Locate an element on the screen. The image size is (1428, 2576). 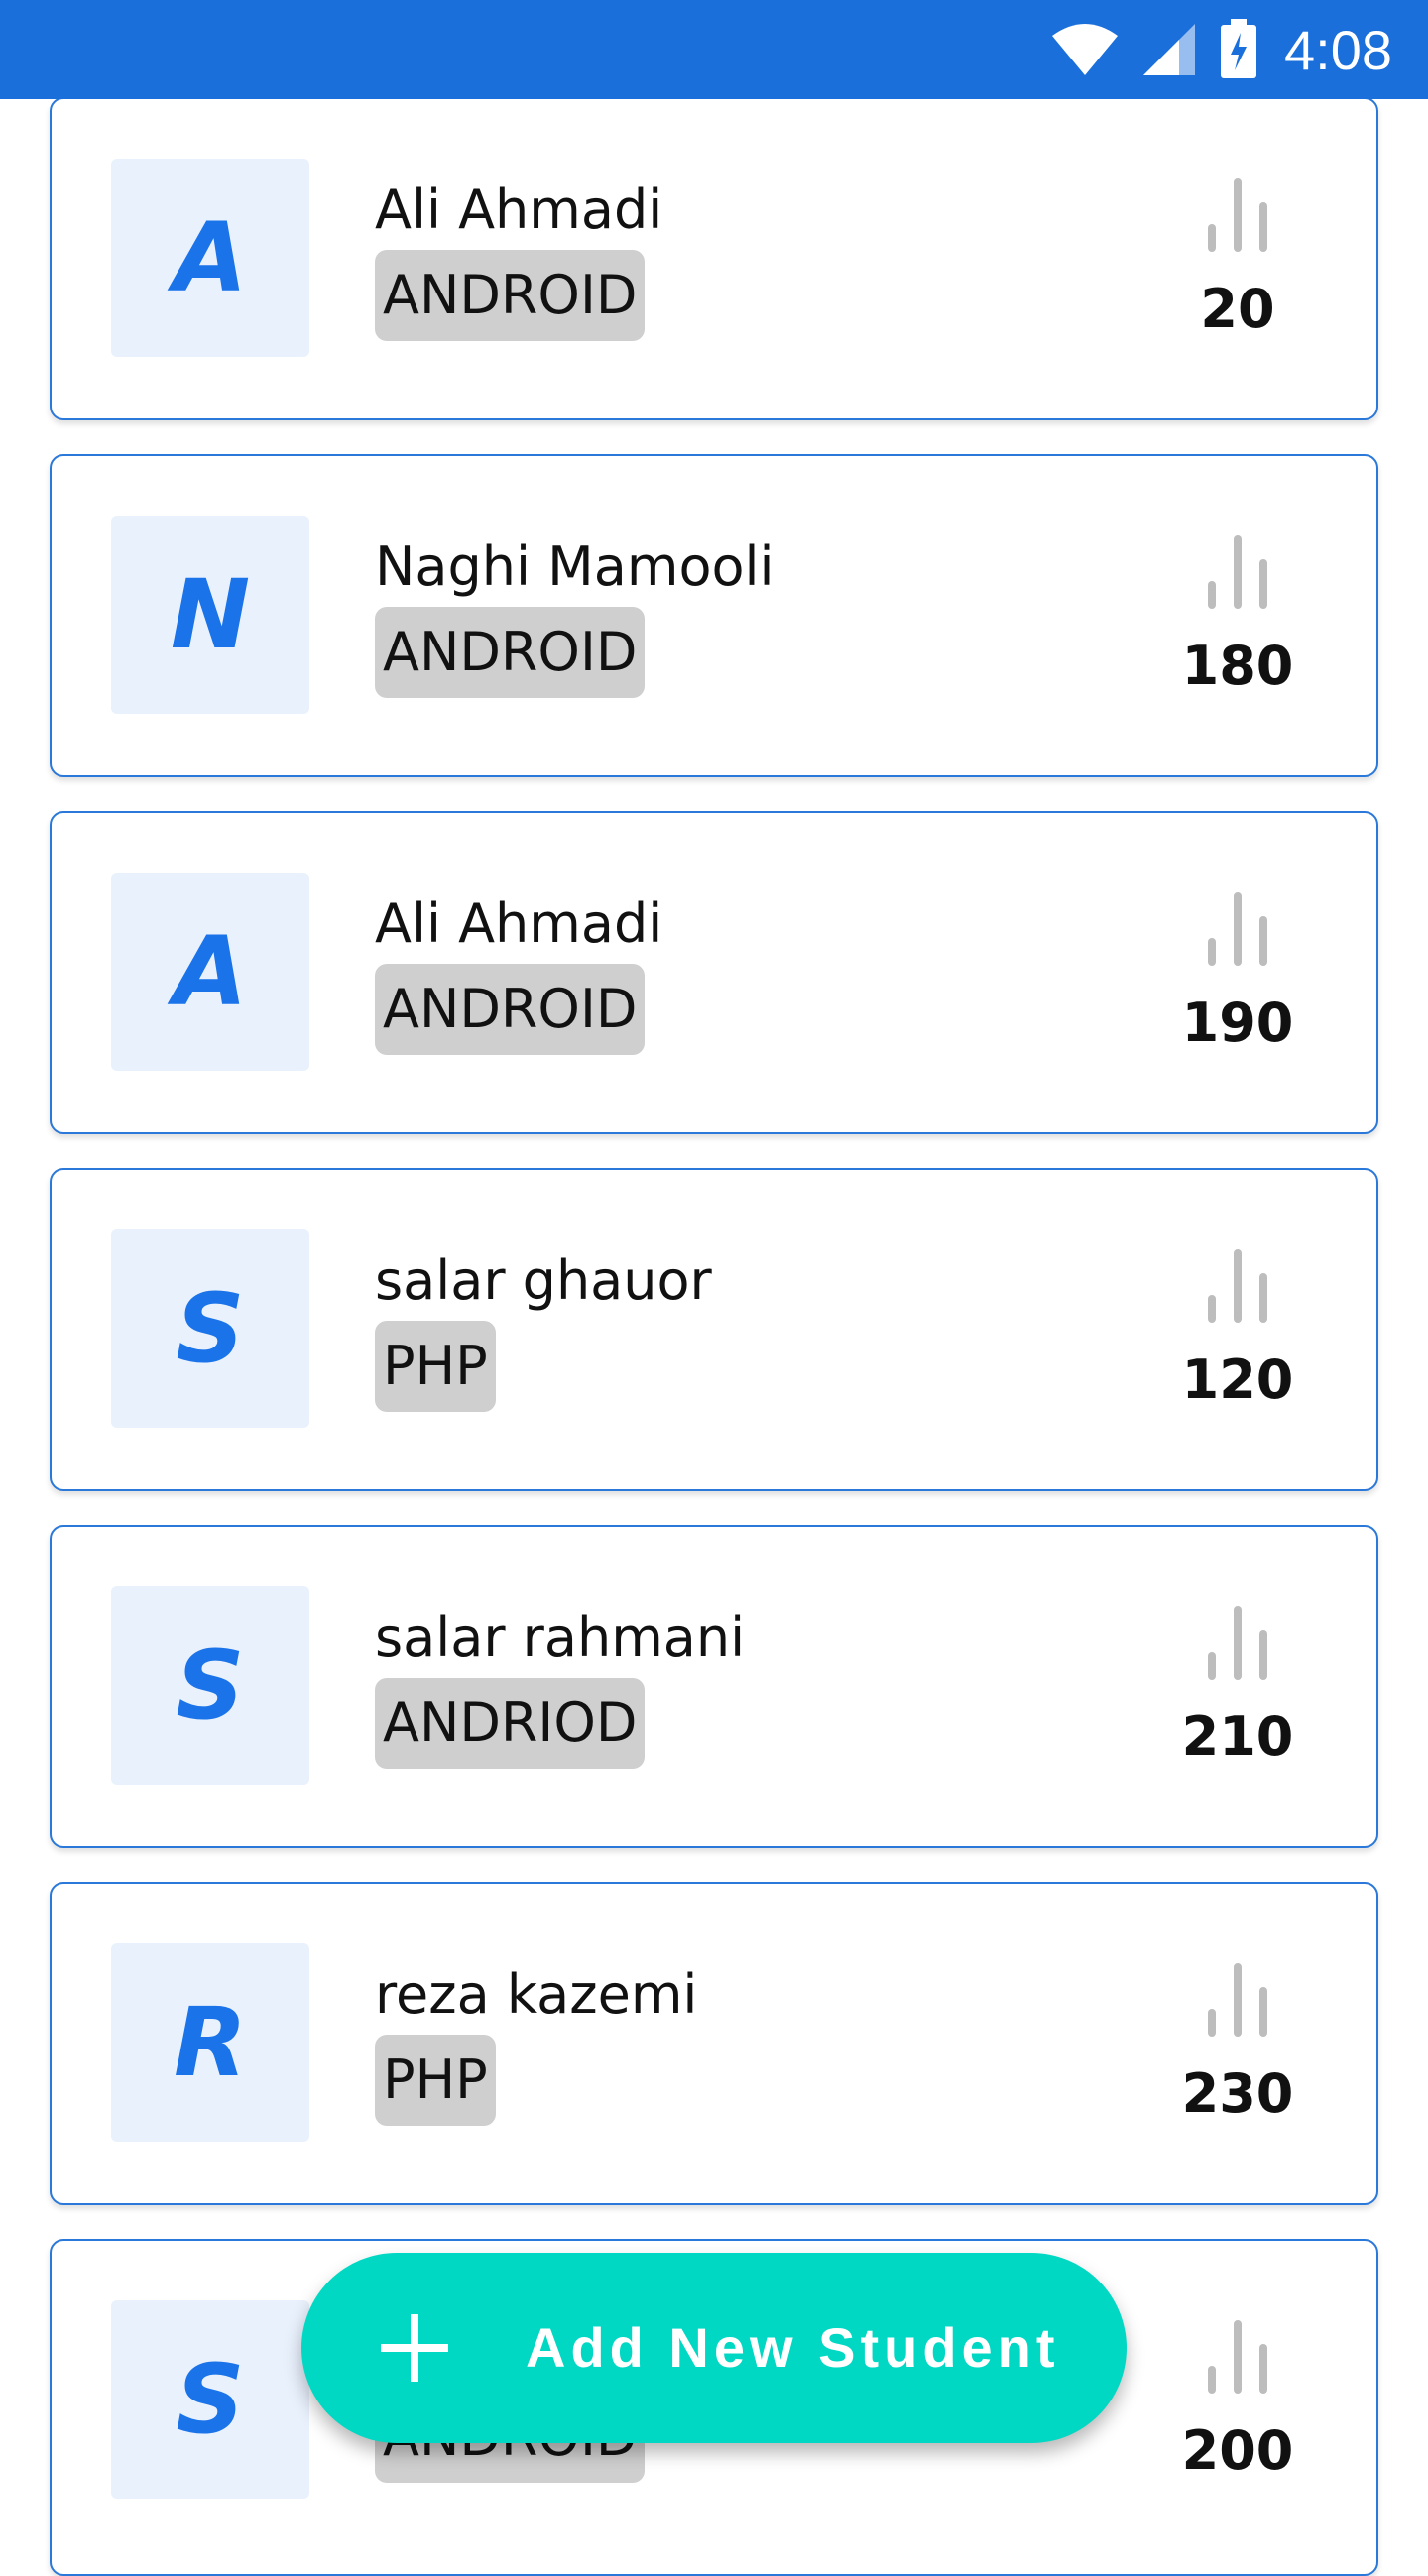
add-new-student-label: Add New Student is located at coordinates (793, 2347).